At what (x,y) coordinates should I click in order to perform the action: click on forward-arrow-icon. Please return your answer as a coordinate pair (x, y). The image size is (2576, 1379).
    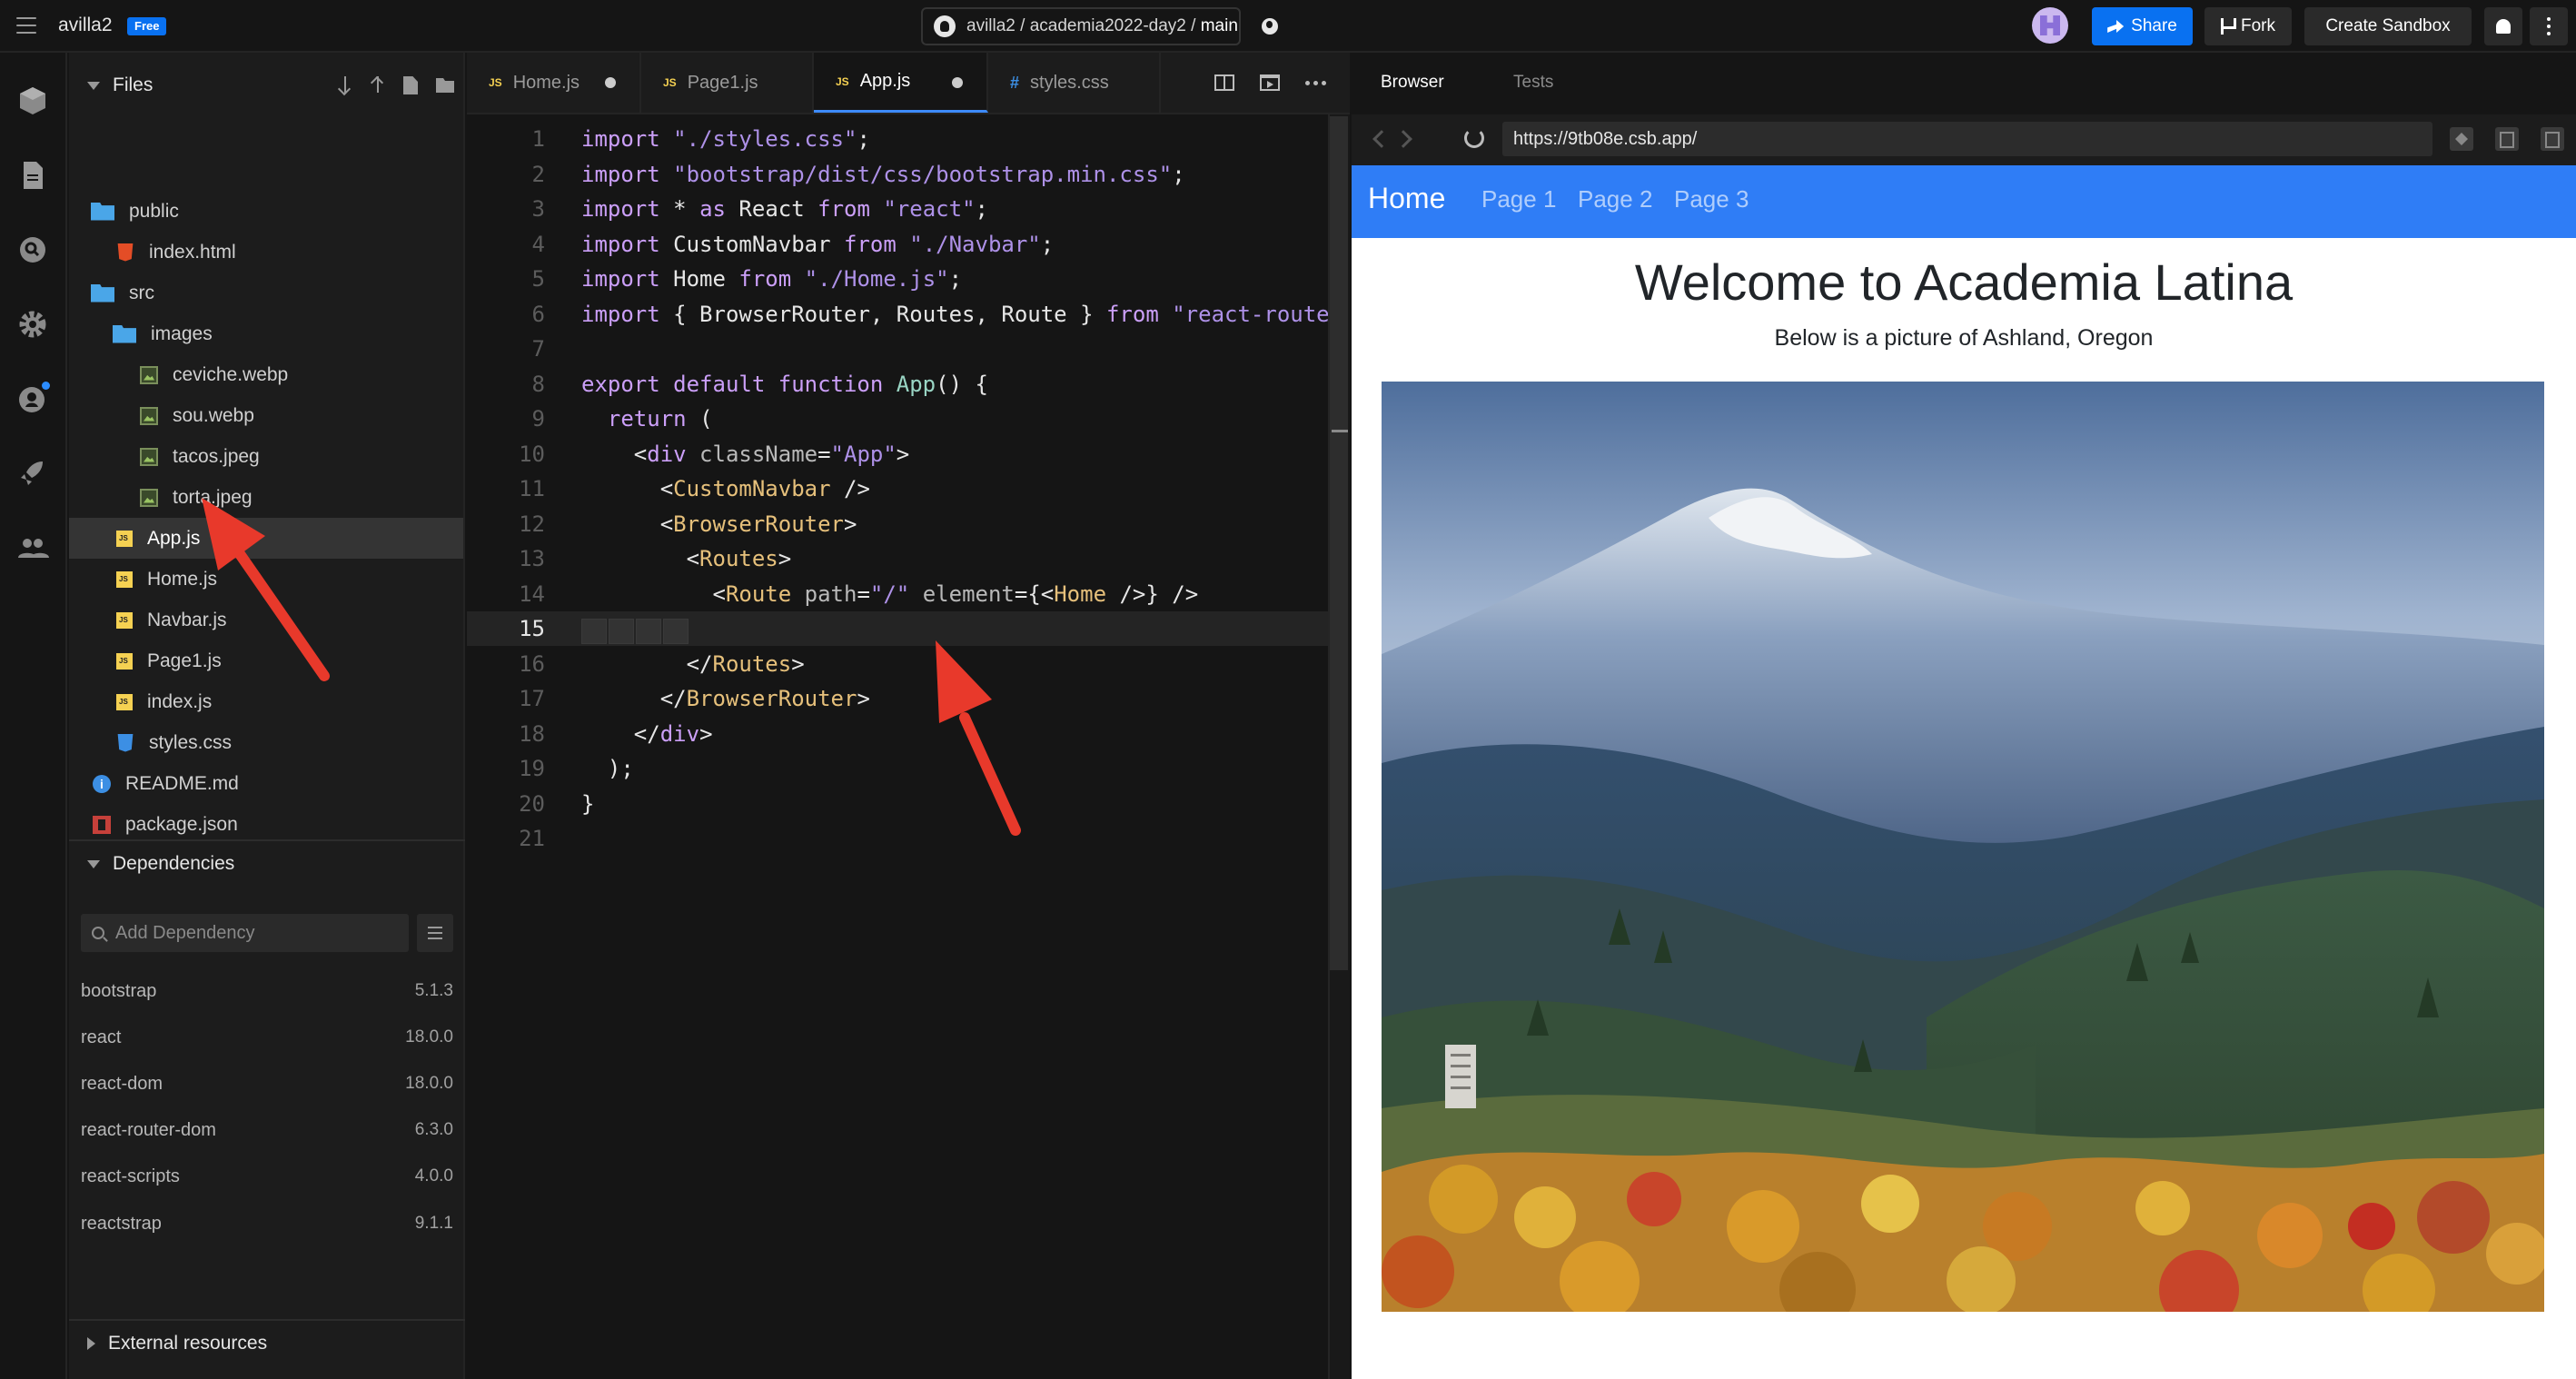
    Looking at the image, I should click on (1403, 139).